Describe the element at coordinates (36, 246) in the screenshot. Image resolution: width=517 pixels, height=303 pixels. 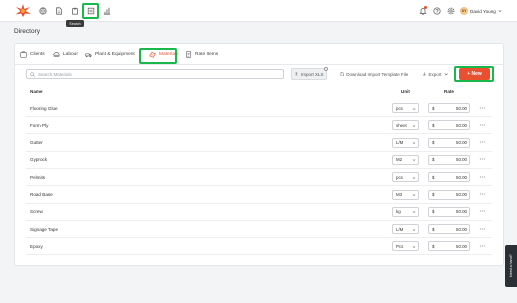
I see `material-name: Epoxy` at that location.